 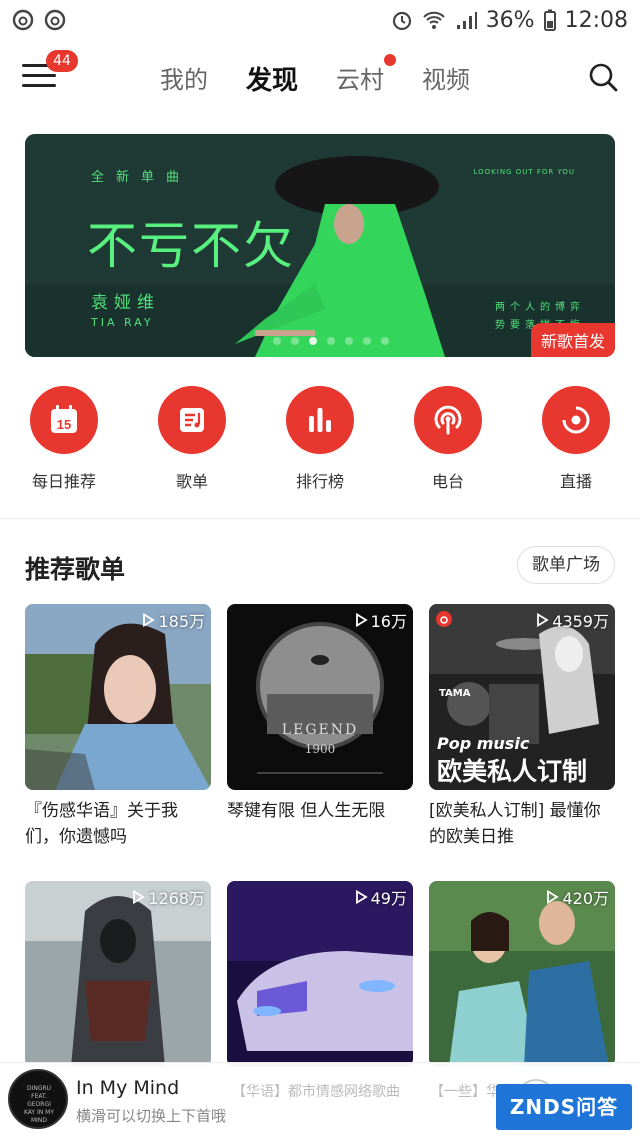 I want to click on play-count-value: 1268万, so click(x=176, y=898).